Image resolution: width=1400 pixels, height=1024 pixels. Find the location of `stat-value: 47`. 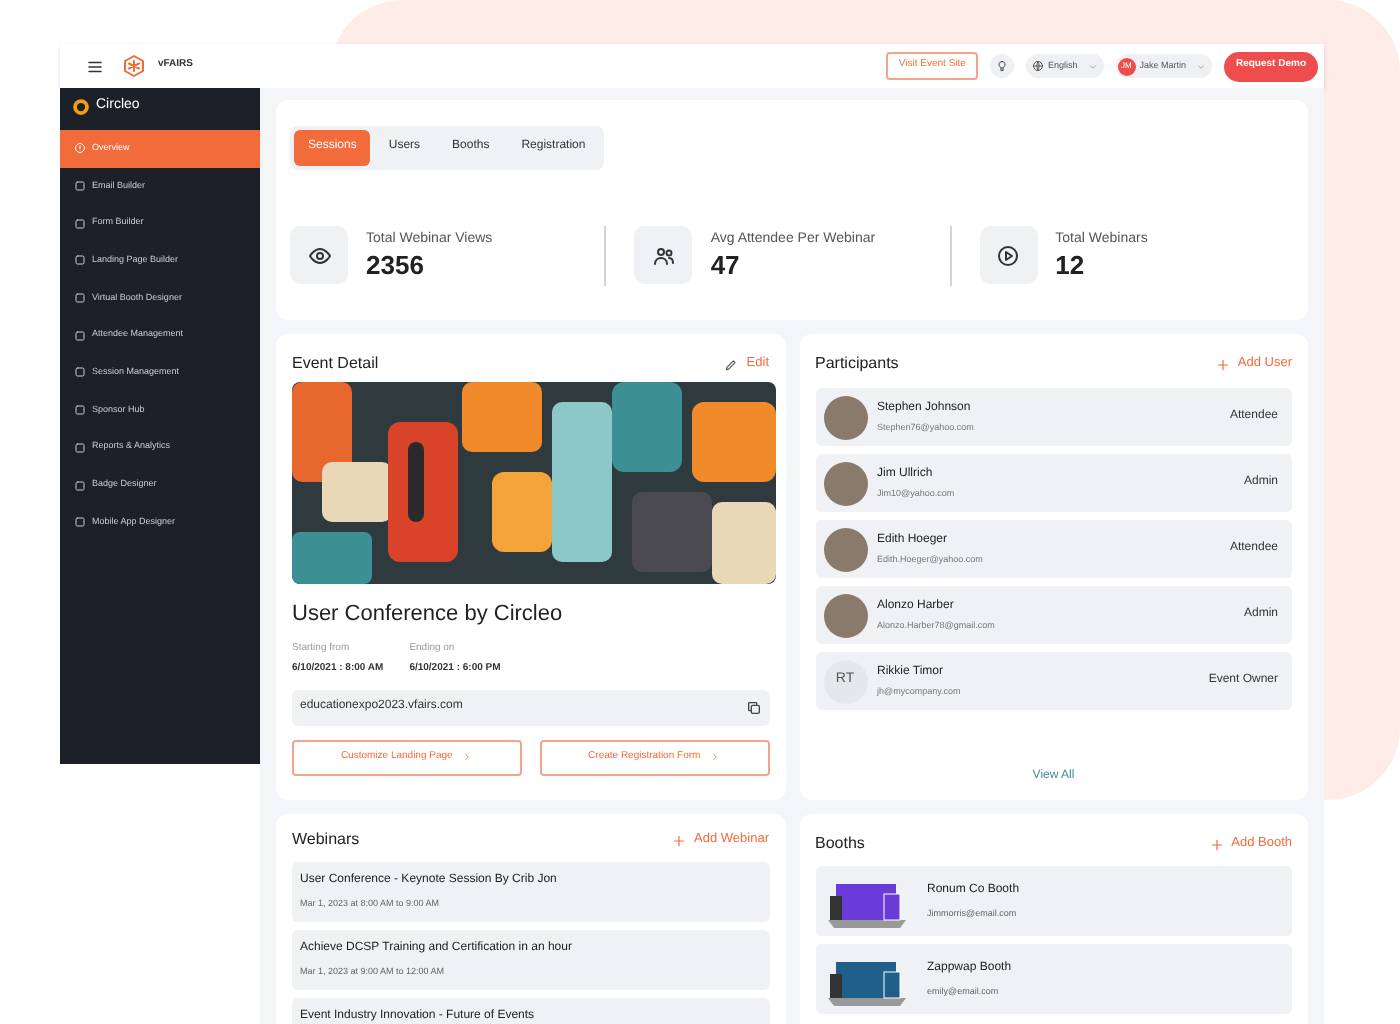

stat-value: 47 is located at coordinates (726, 266).